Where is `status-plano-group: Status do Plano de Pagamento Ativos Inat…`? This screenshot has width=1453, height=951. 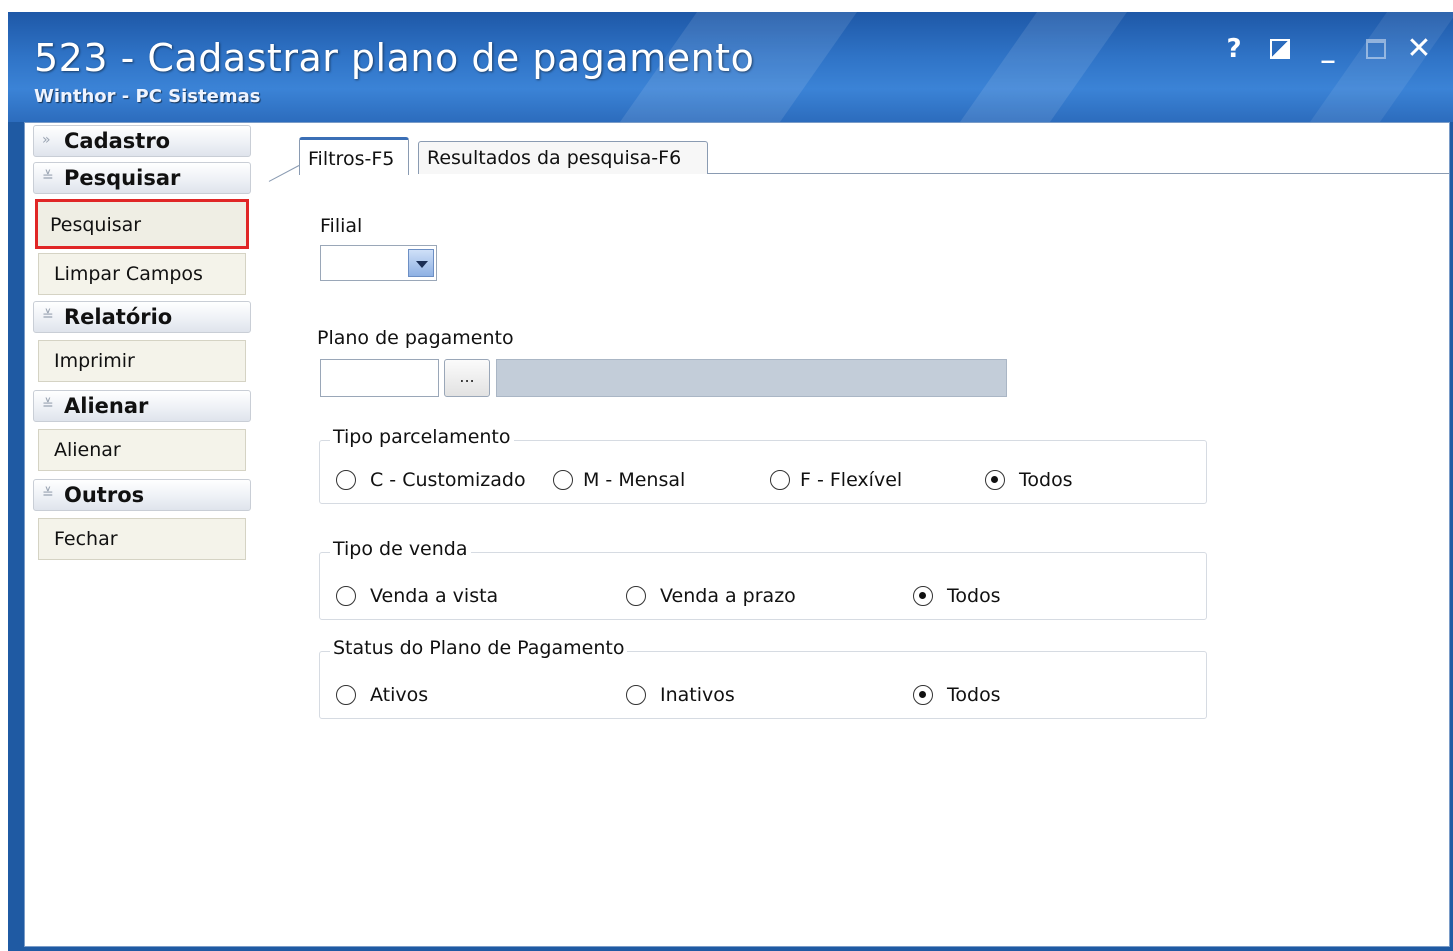
status-plano-group: Status do Plano de Pagamento Ativos Inat… is located at coordinates (763, 678).